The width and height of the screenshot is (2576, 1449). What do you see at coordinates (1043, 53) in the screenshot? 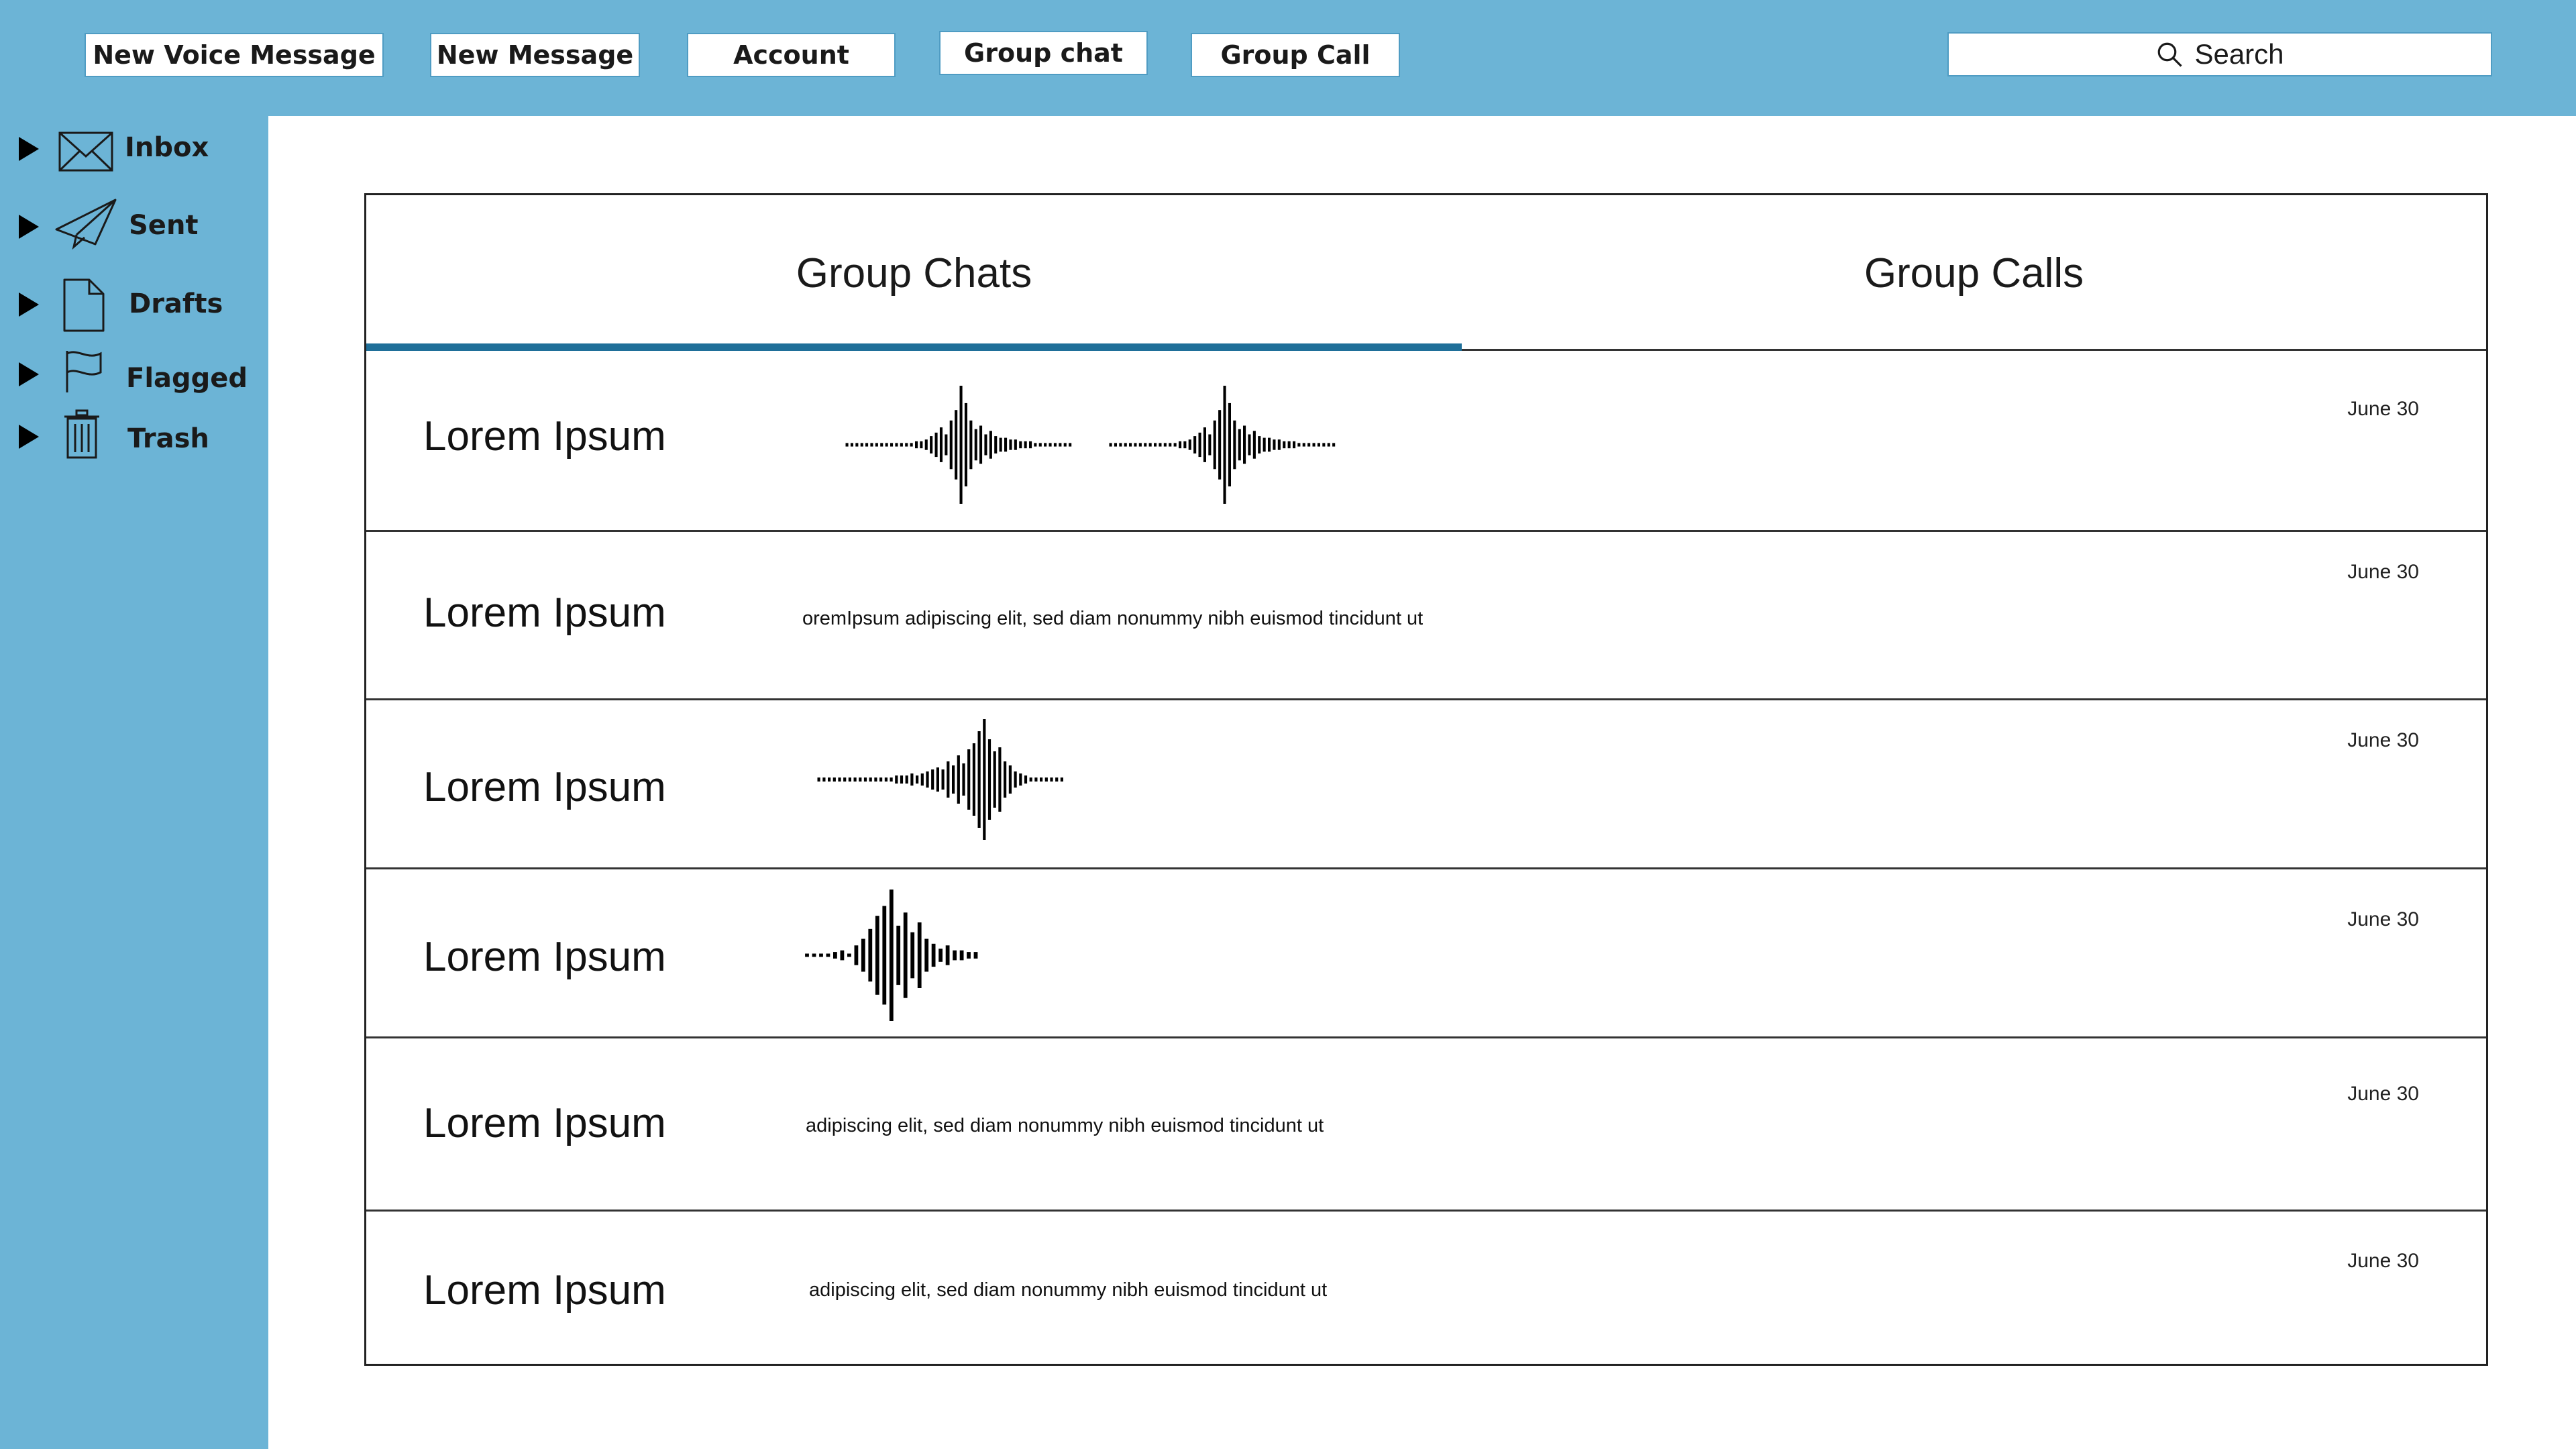
I see `group-chat-button: Group chat` at bounding box center [1043, 53].